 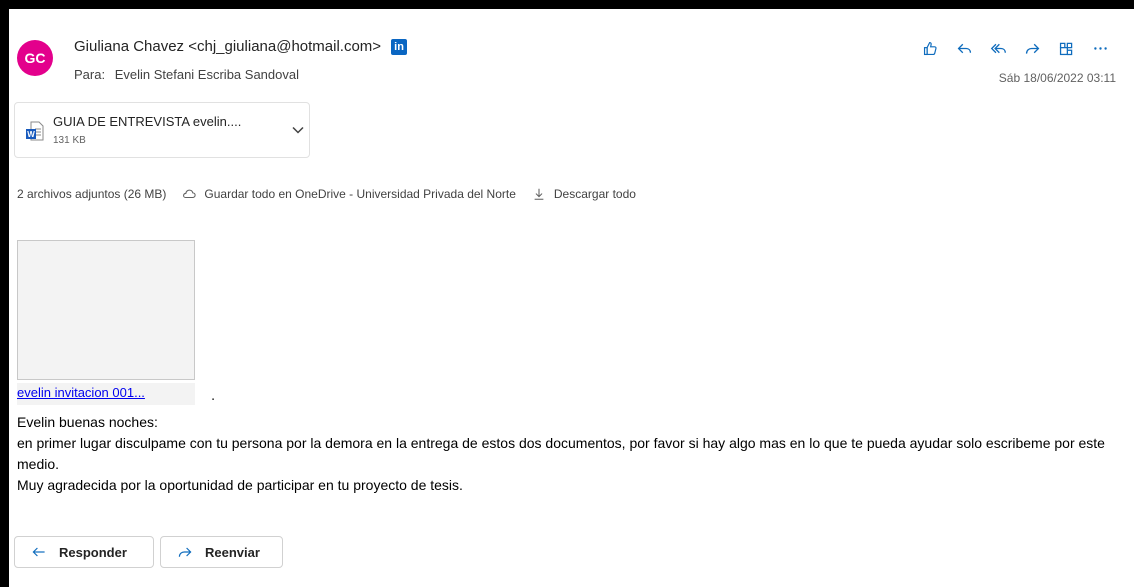 I want to click on recipients: Para: Evelin Stefani Escriba Sandoval, so click(x=186, y=74).